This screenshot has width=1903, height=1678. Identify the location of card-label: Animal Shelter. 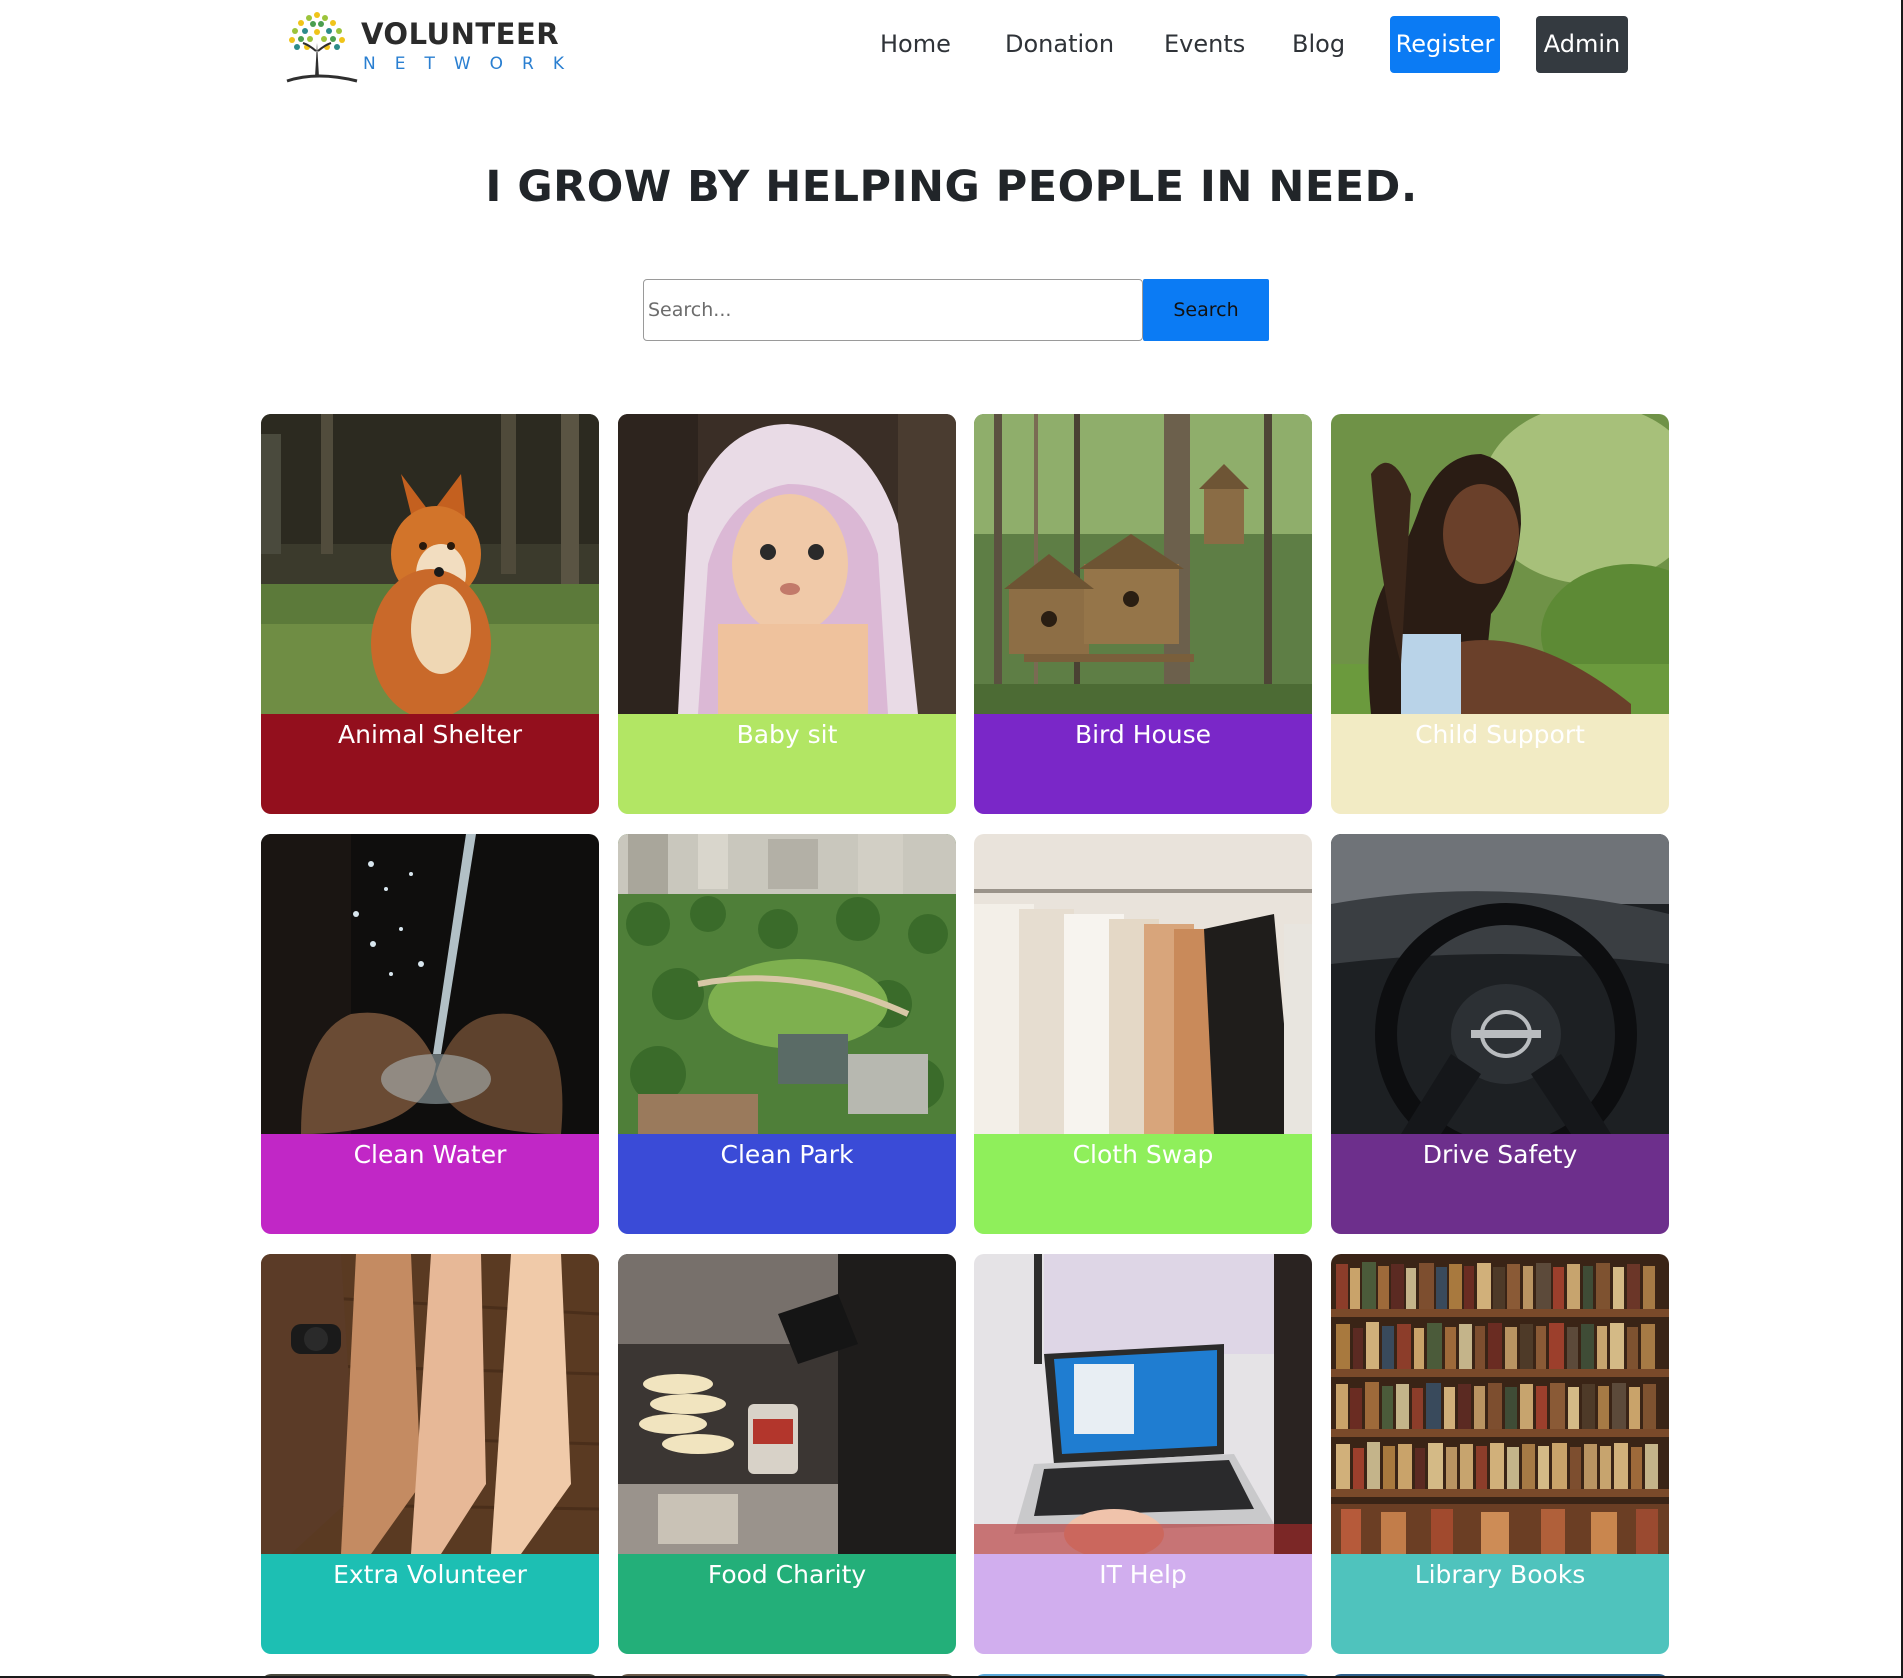
(430, 764).